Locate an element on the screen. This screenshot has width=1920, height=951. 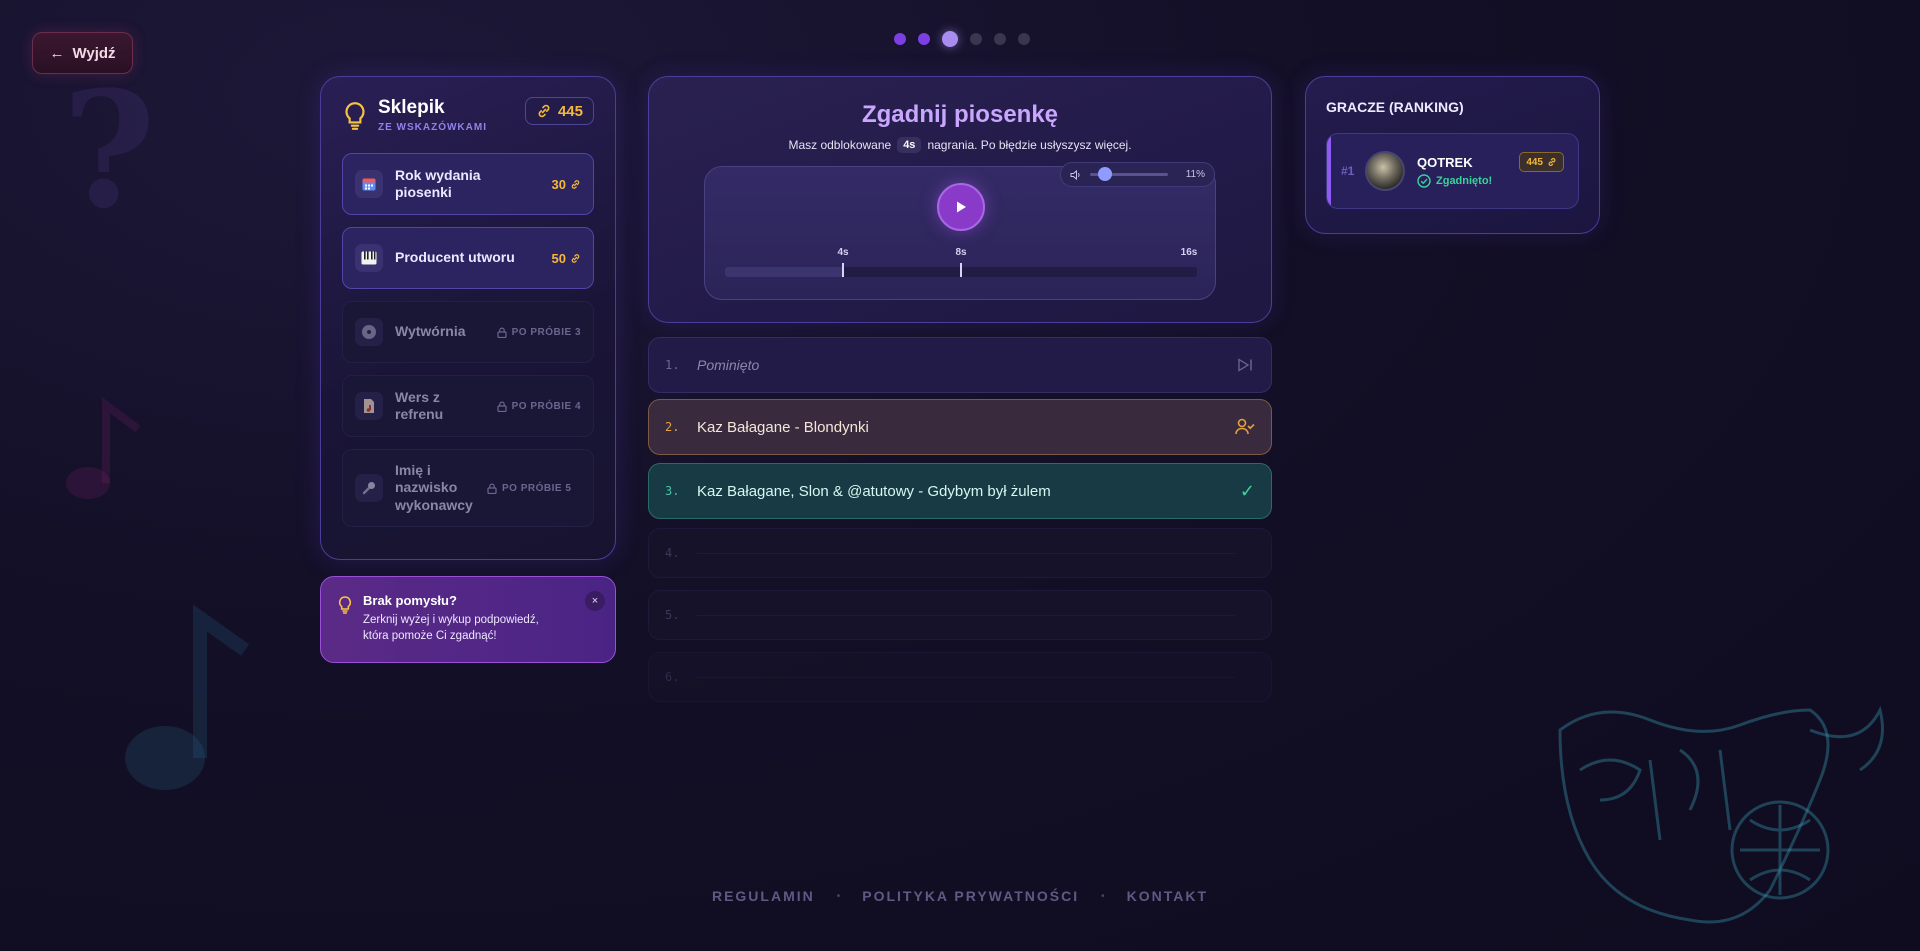
guess-text: Kaz Bałagane - Blondynki is located at coordinates (783, 427).